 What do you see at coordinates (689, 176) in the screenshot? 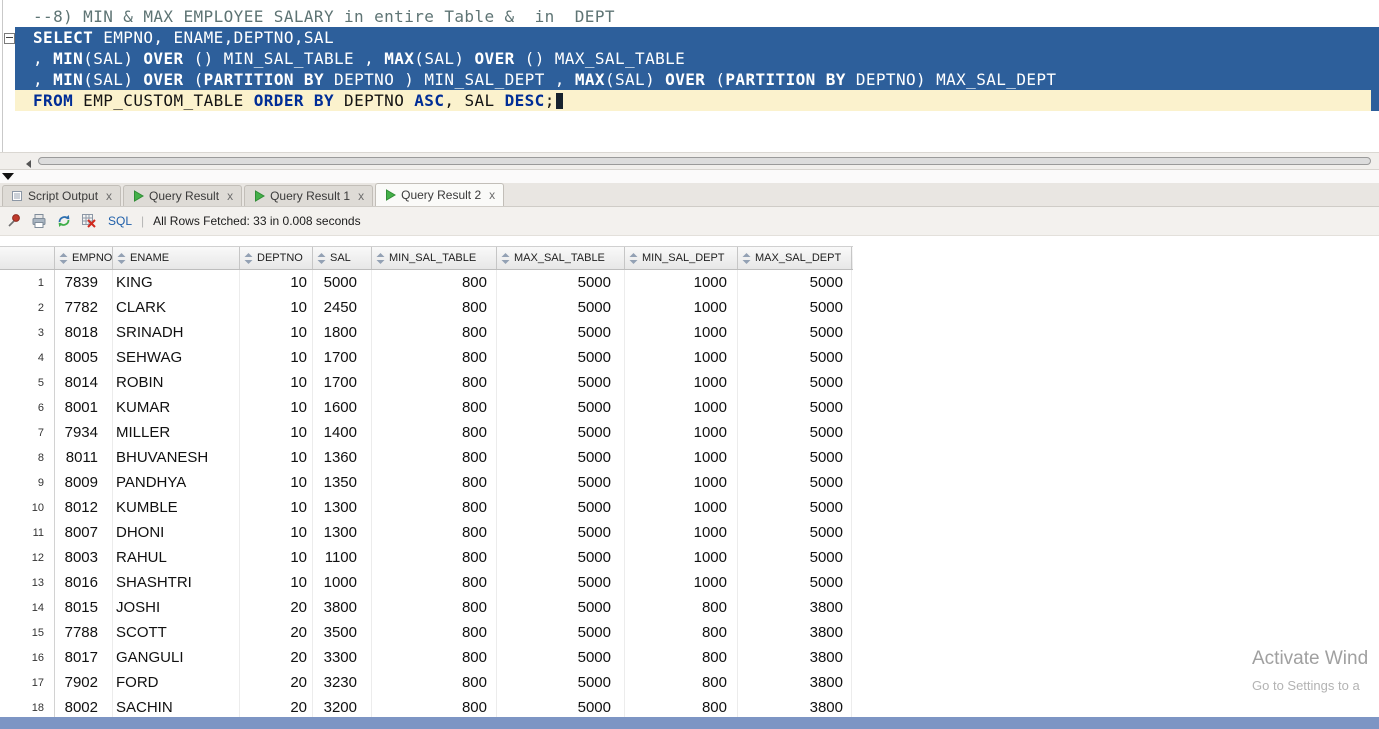
I see `panel-splitter` at bounding box center [689, 176].